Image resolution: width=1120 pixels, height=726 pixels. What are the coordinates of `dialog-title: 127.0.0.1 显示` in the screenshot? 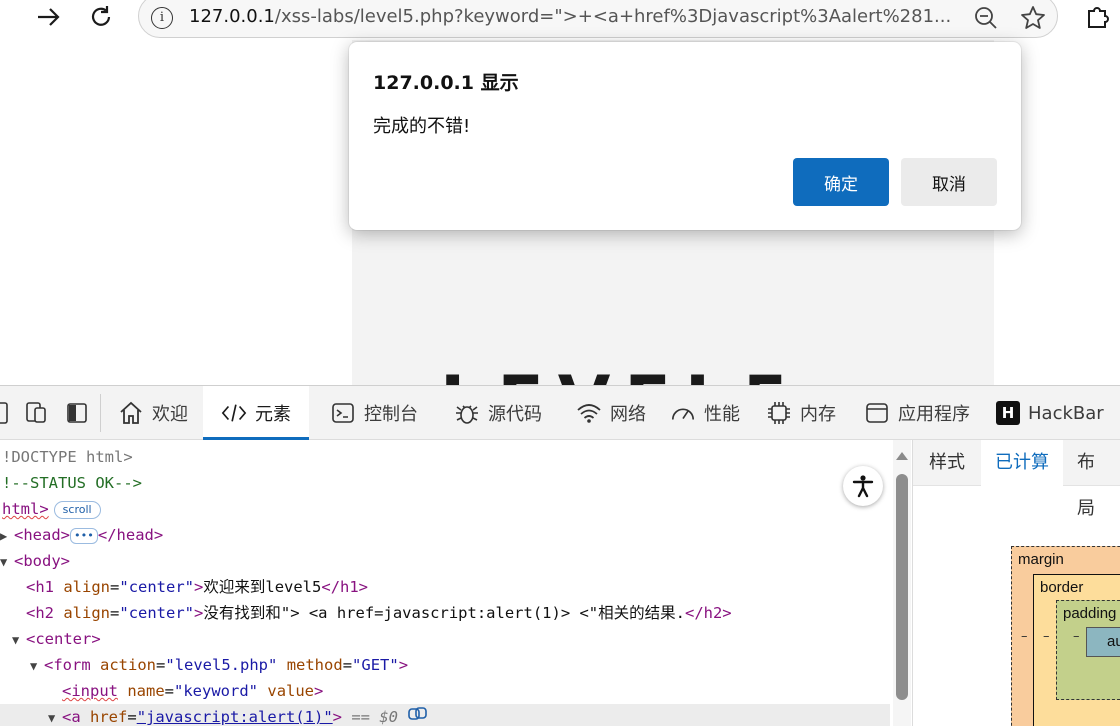 It's located at (446, 83).